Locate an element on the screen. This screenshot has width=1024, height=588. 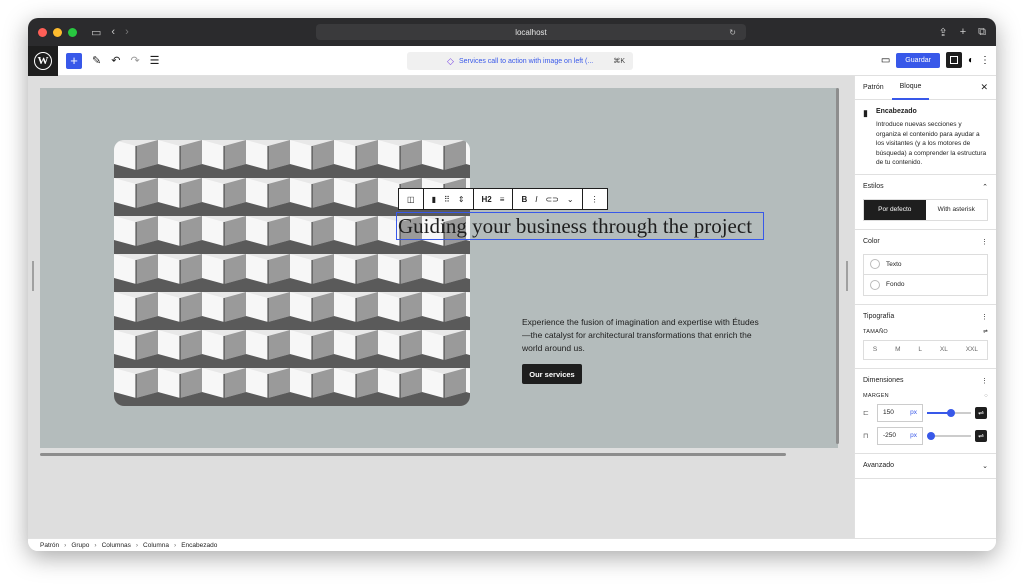
bold-button: B is located at coordinates (524, 199).